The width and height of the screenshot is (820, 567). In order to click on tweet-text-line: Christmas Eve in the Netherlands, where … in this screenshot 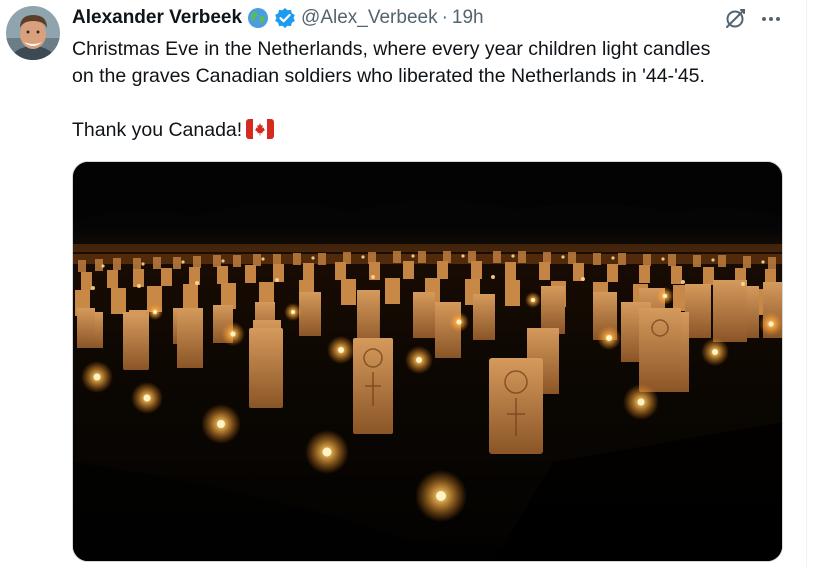, I will do `click(391, 49)`.